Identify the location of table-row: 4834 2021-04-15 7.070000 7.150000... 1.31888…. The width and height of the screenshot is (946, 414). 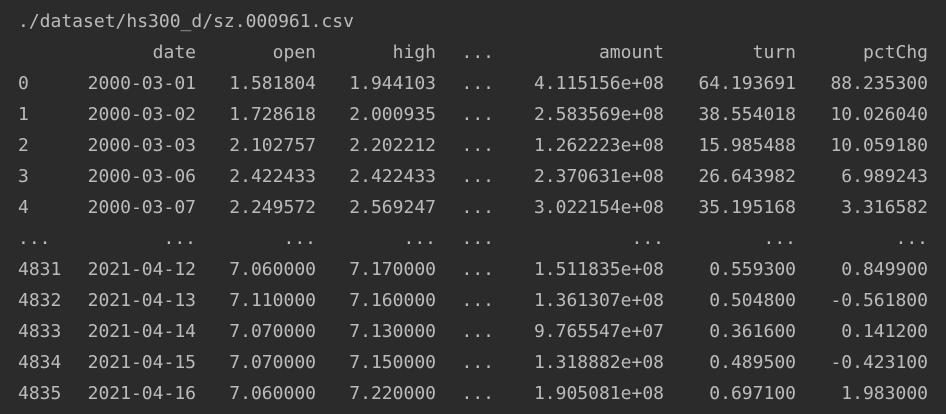
(482, 362).